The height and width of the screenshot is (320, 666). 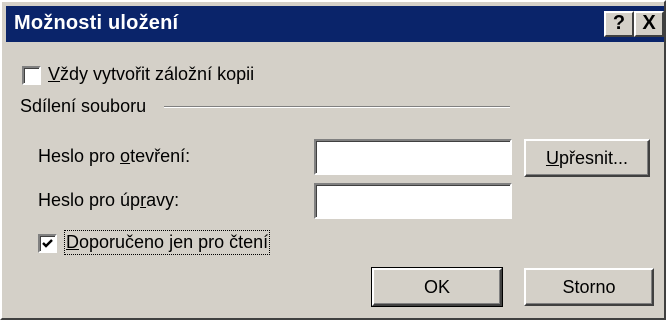 I want to click on title-bar: Možnosti uložení ? X, so click(x=335, y=24).